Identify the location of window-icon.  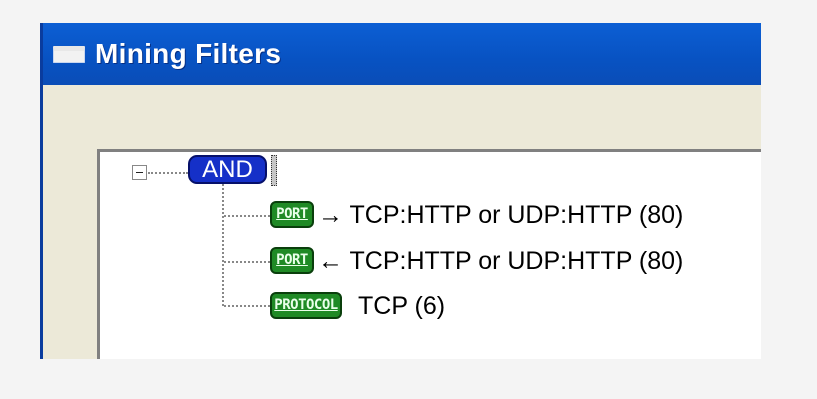
(69, 54).